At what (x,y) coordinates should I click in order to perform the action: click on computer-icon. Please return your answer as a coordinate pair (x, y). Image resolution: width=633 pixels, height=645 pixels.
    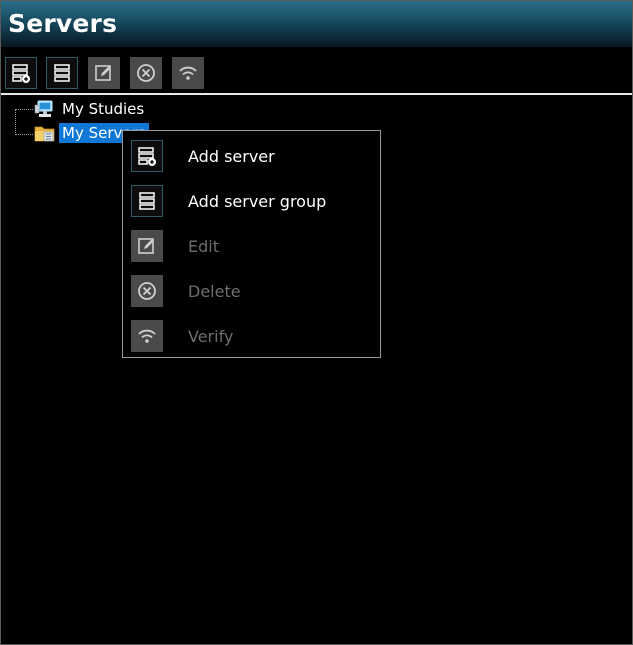
    Looking at the image, I should click on (45, 109).